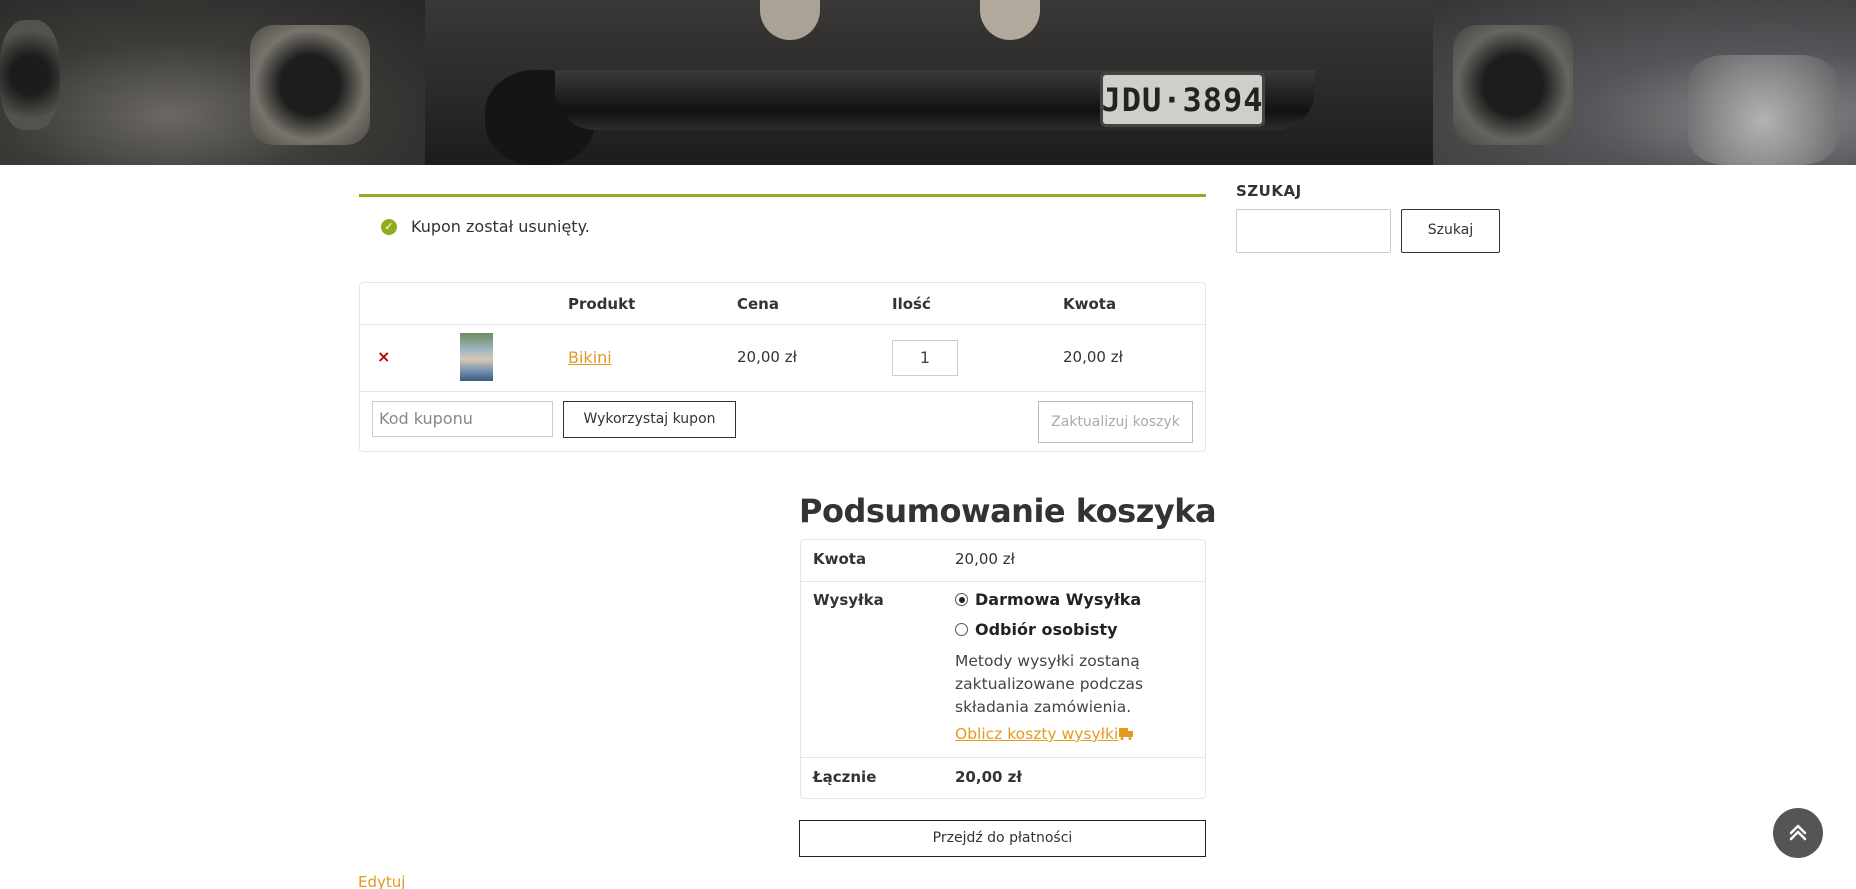  I want to click on calculate-shipping-link: Oblicz koszty wysyłki, so click(1036, 734).